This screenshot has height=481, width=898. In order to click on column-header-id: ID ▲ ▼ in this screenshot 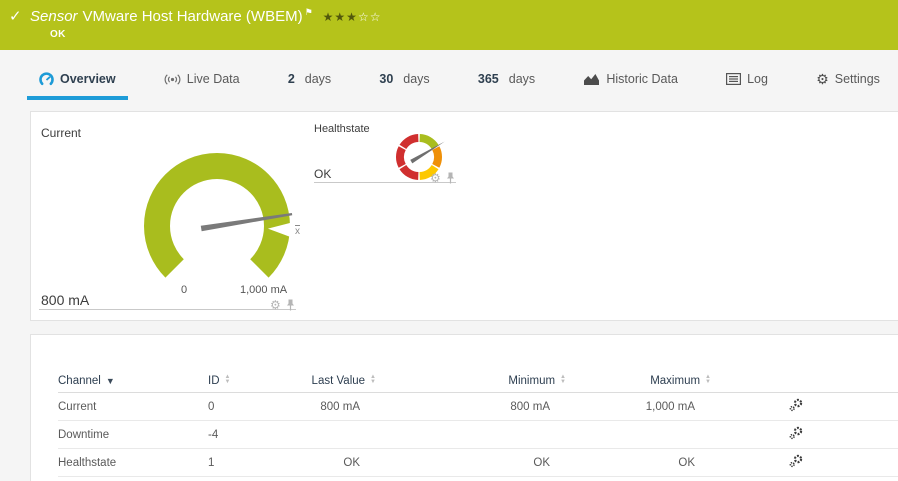, I will do `click(256, 380)`.